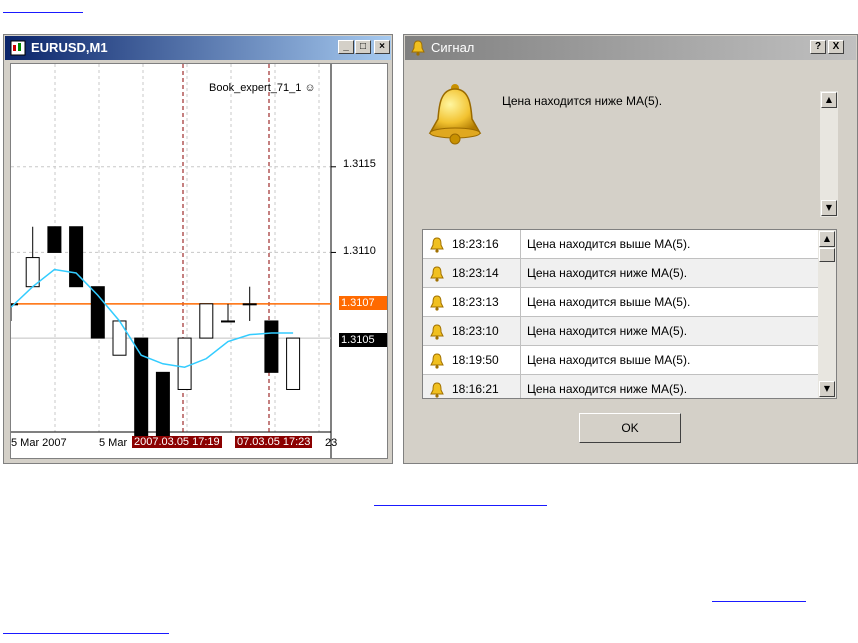  I want to click on large-bell-icon, so click(455, 114).